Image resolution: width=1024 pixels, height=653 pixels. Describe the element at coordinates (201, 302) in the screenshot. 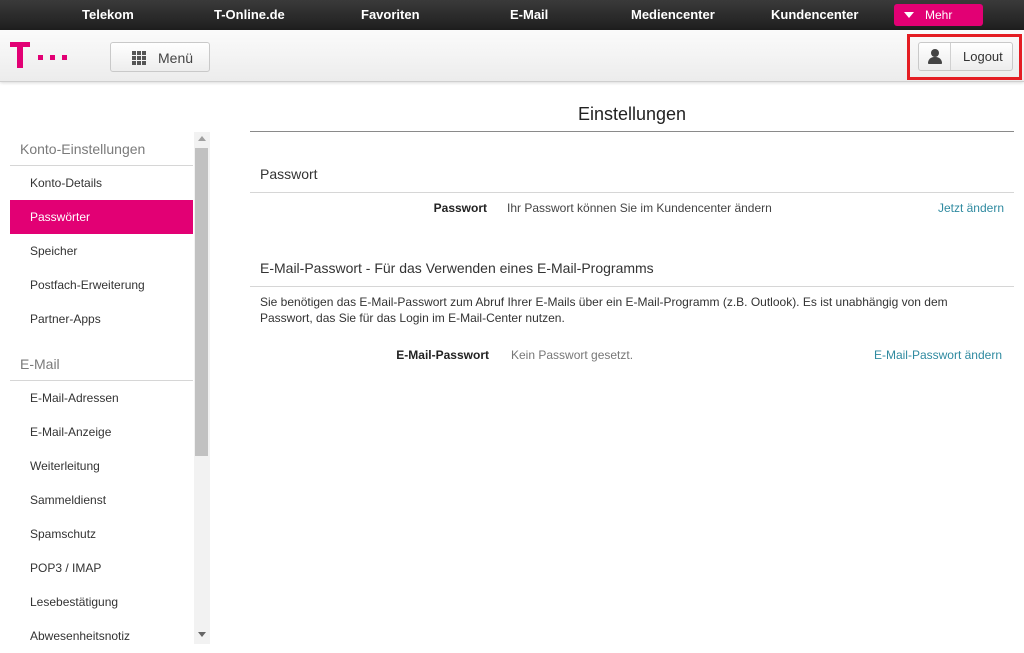

I see `scrollbar-thumb` at that location.